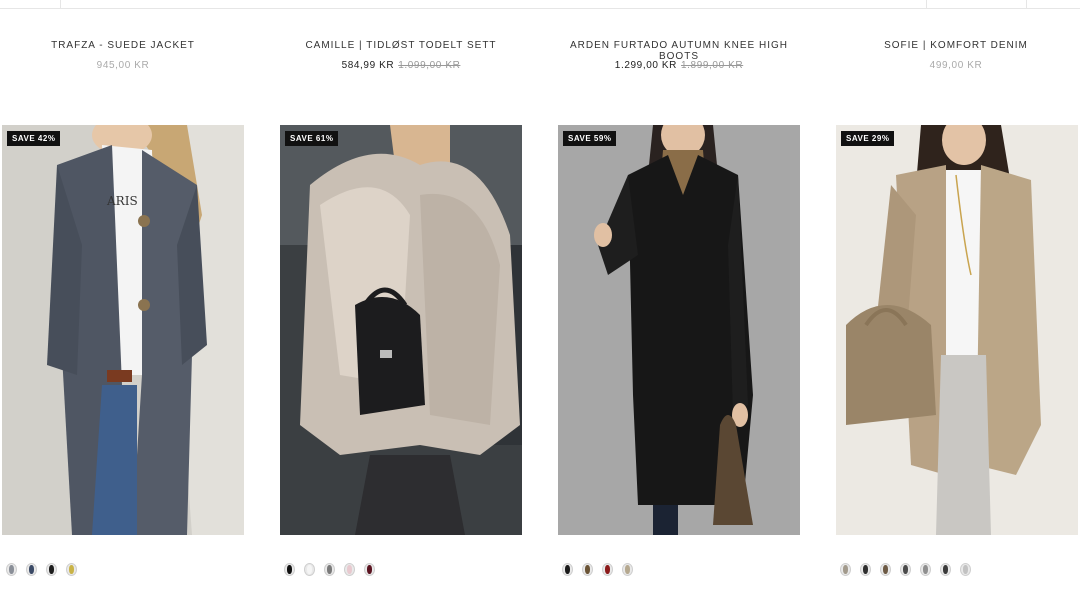 The height and width of the screenshot is (608, 1080). Describe the element at coordinates (712, 65) in the screenshot. I see `price-original: 1.899,00 KR` at that location.